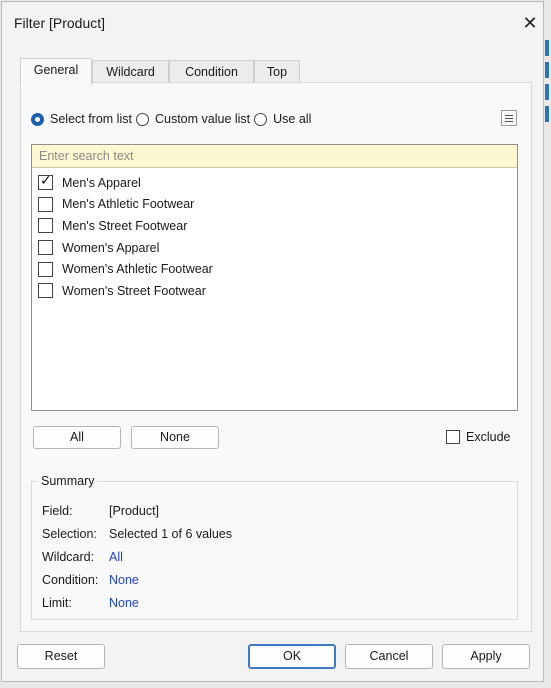 The image size is (551, 688). Describe the element at coordinates (70, 580) in the screenshot. I see `summary-label: Condition:` at that location.